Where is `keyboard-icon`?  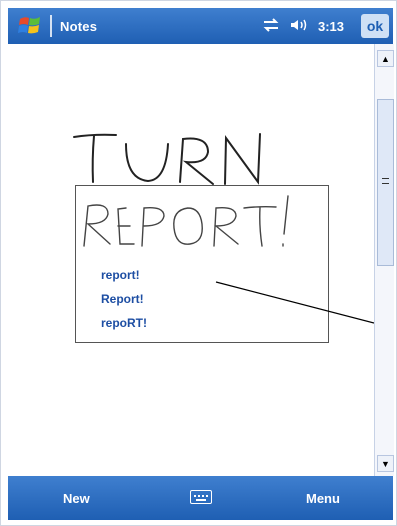
keyboard-icon is located at coordinates (201, 497).